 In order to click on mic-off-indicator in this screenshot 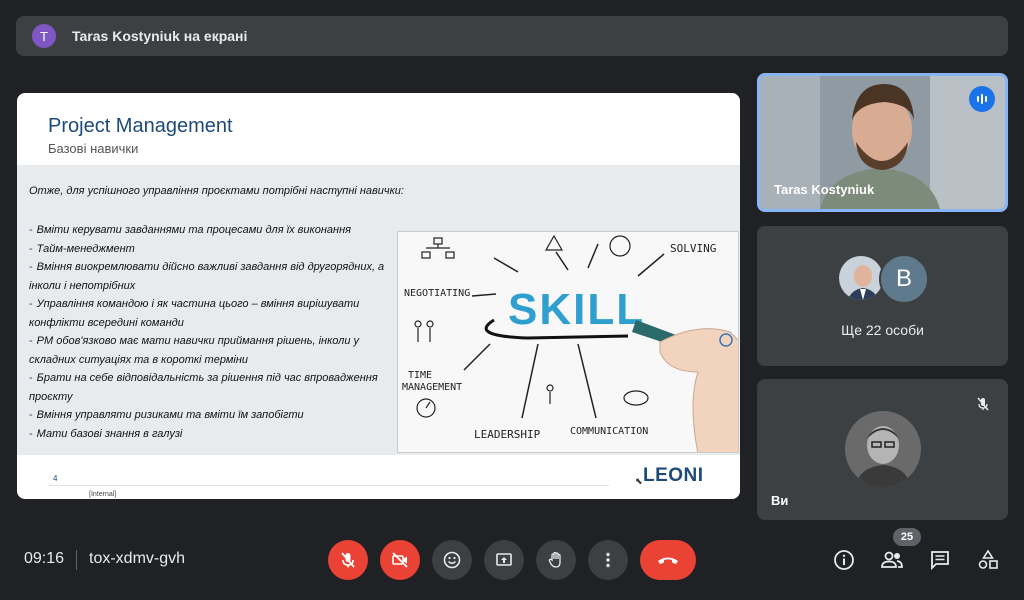, I will do `click(983, 404)`.